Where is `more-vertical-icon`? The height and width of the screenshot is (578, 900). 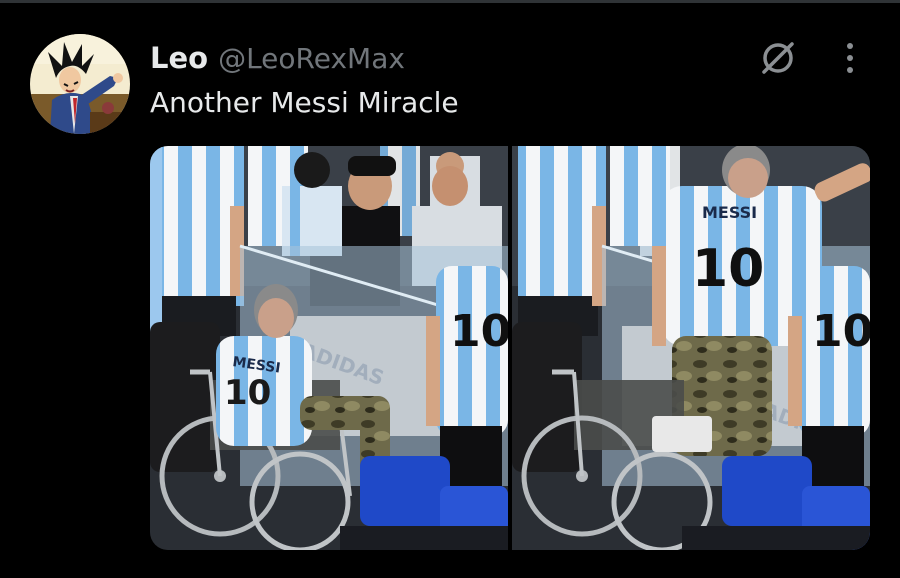
more-vertical-icon is located at coordinates (850, 58).